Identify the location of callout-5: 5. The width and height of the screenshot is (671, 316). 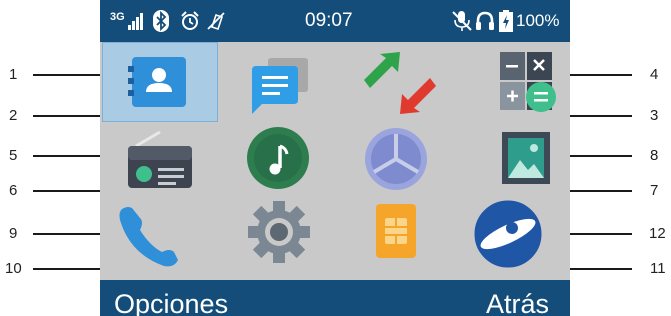
(13, 155).